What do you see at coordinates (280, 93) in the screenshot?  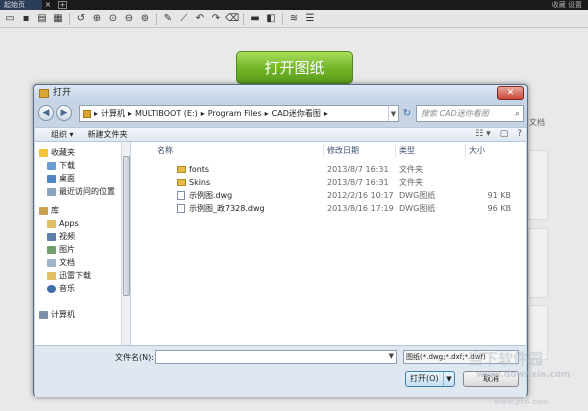 I see `dialog-titlebar` at bounding box center [280, 93].